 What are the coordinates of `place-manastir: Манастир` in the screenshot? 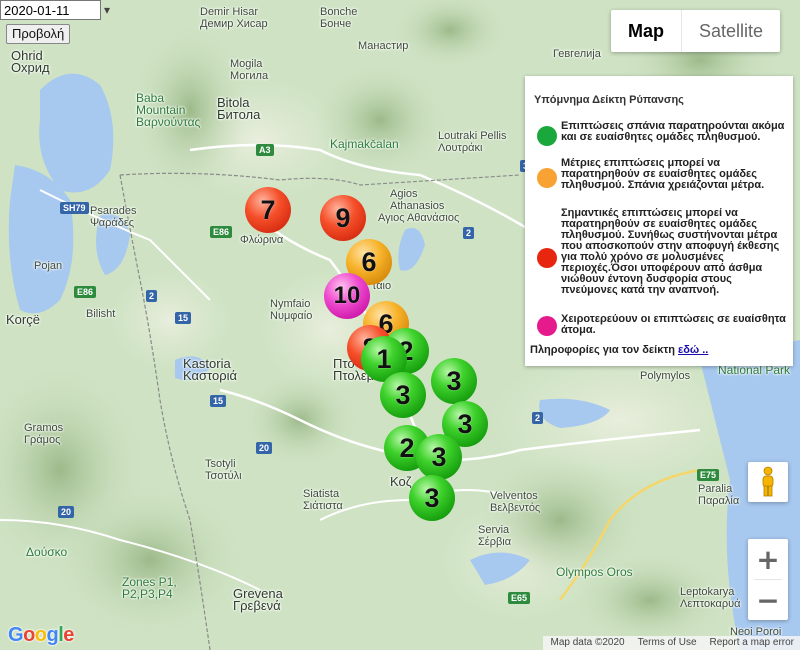 It's located at (383, 46).